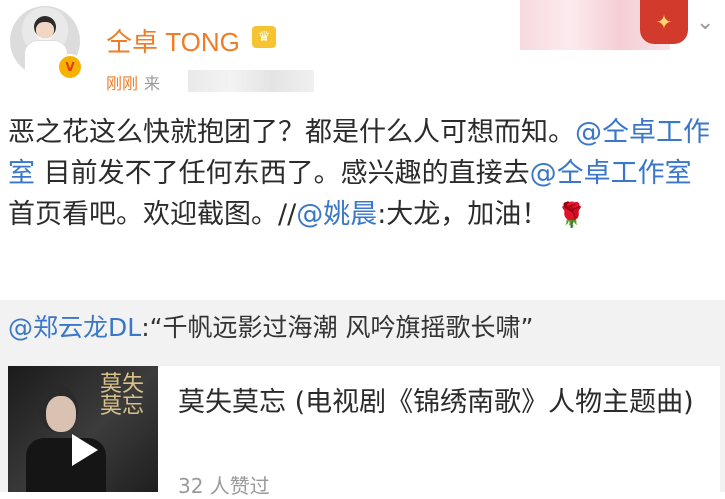 This screenshot has width=725, height=499. What do you see at coordinates (251, 81) in the screenshot?
I see `blurred-source` at bounding box center [251, 81].